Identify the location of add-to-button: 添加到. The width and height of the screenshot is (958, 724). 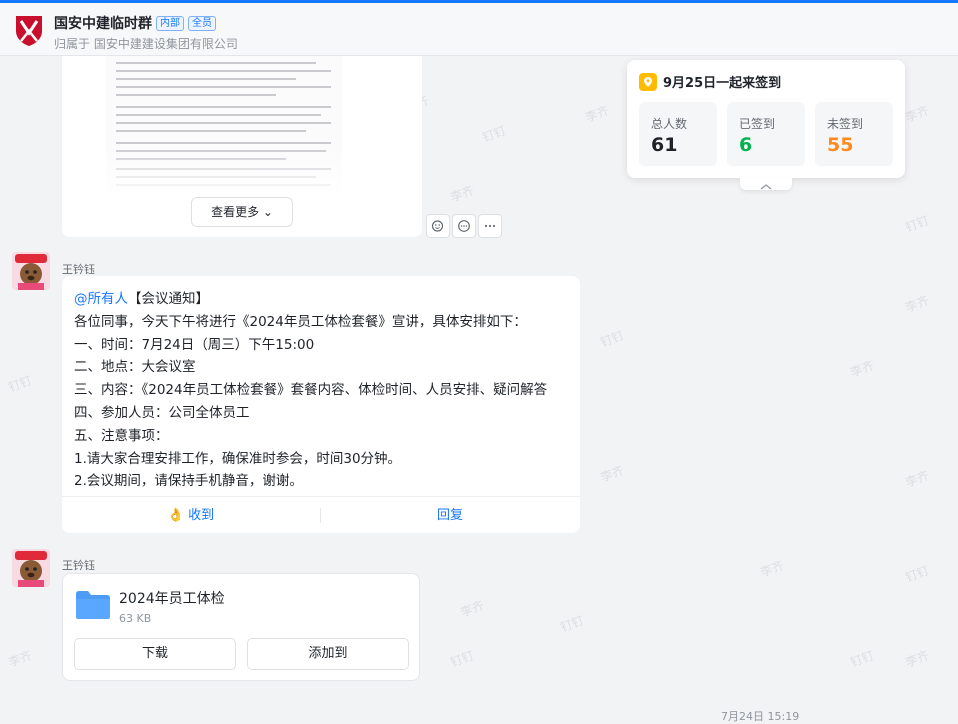
(328, 654).